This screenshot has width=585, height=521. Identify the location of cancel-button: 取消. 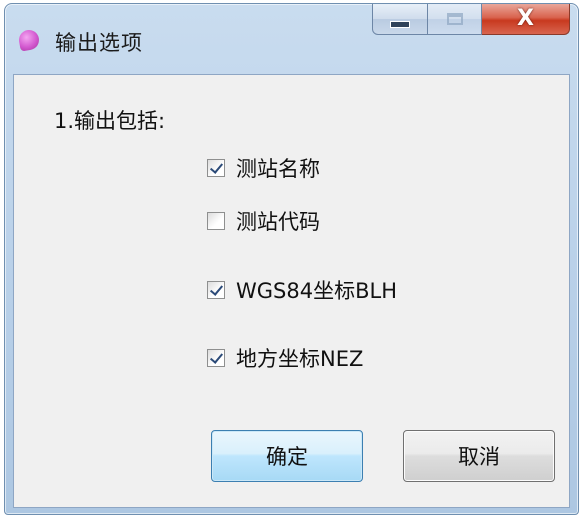
(479, 456).